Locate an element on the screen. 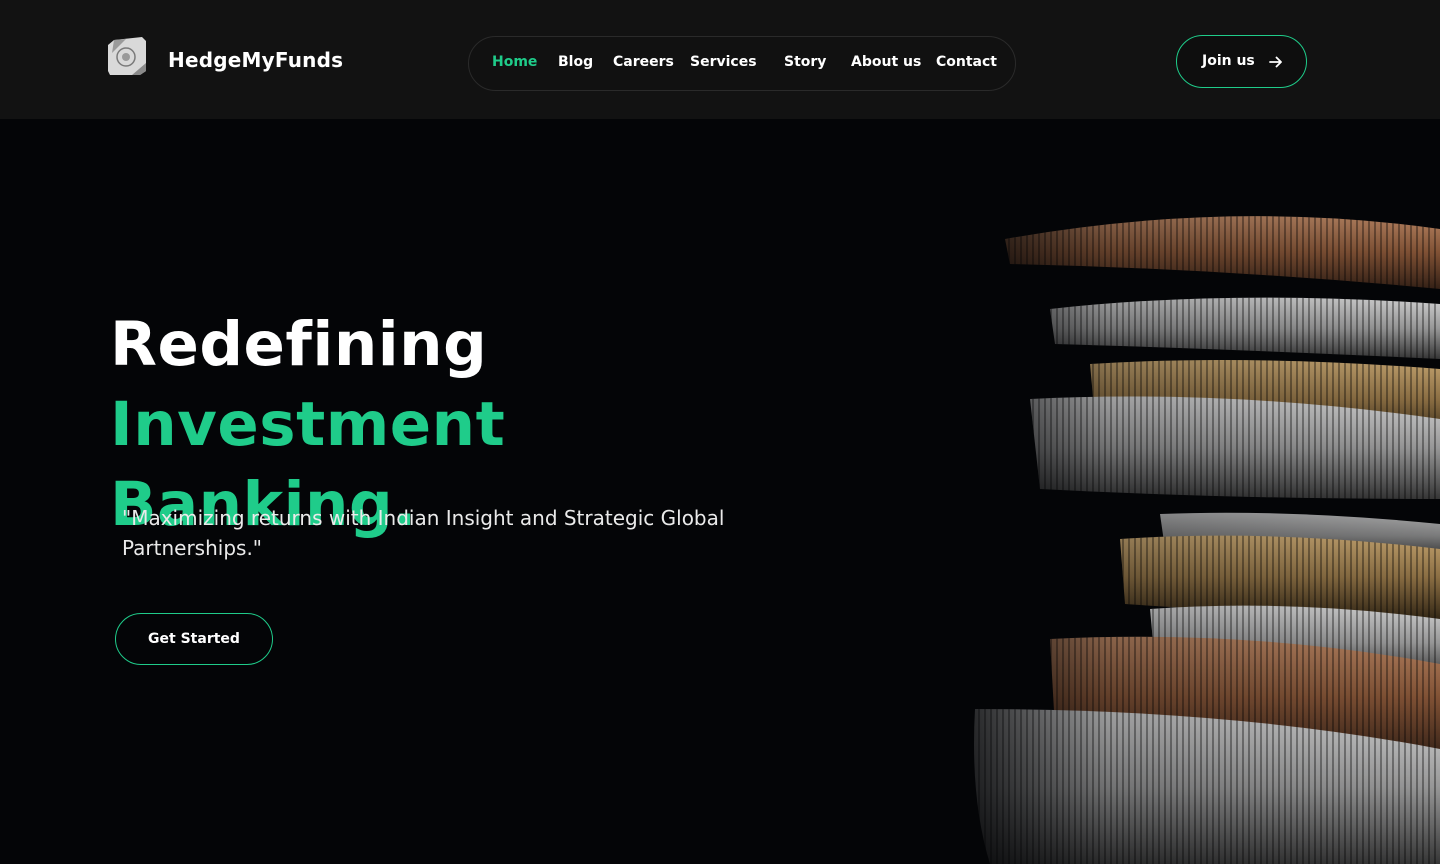 The height and width of the screenshot is (864, 1440). logo-icon is located at coordinates (127, 59).